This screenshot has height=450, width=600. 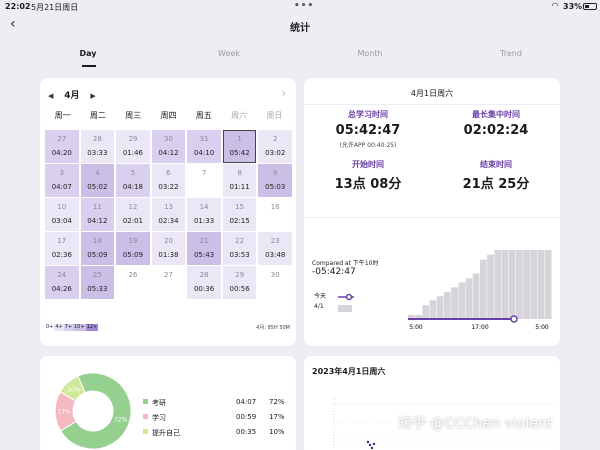 What do you see at coordinates (275, 146) in the screenshot?
I see `calendar-day-cell: 2 03:02` at bounding box center [275, 146].